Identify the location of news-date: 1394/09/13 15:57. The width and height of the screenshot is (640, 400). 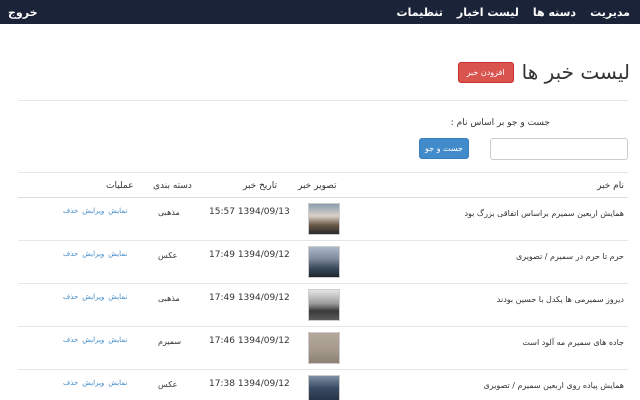
(249, 212).